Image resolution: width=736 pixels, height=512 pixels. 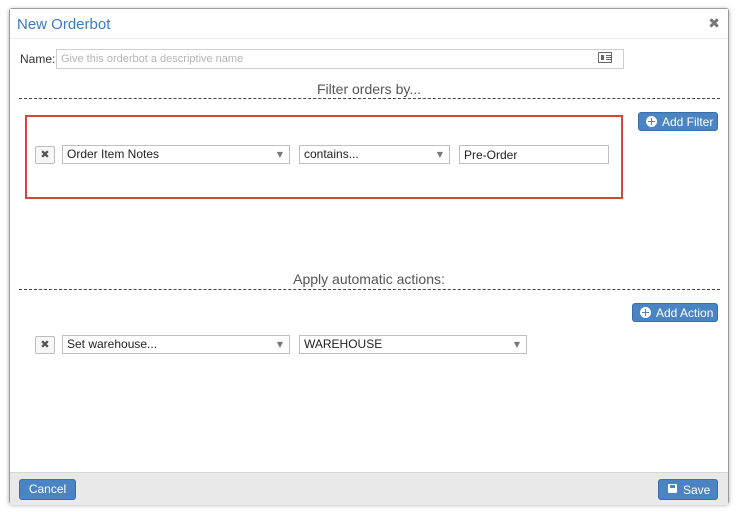 What do you see at coordinates (413, 344) in the screenshot?
I see `warehouse-select: WAREHOUSE ▼` at bounding box center [413, 344].